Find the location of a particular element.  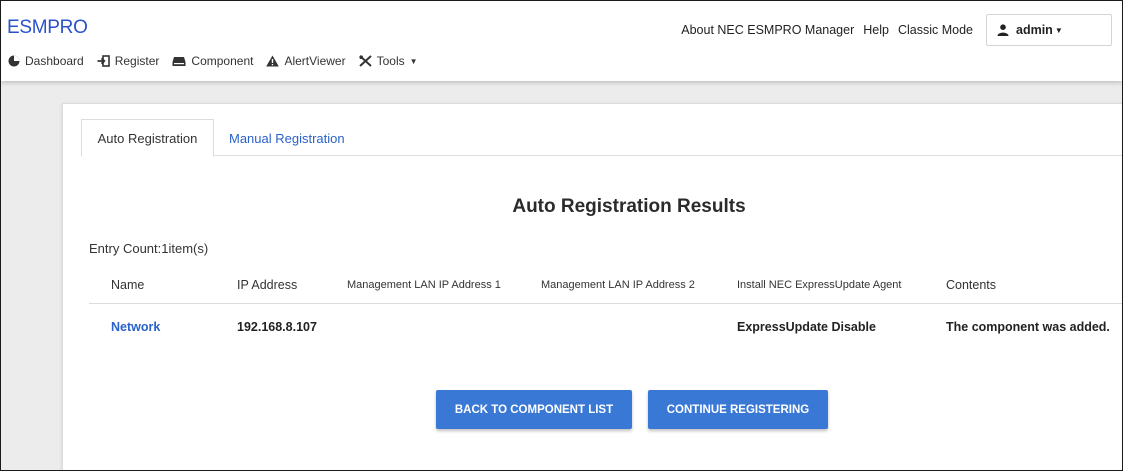

column-contents: Contents is located at coordinates (971, 285).